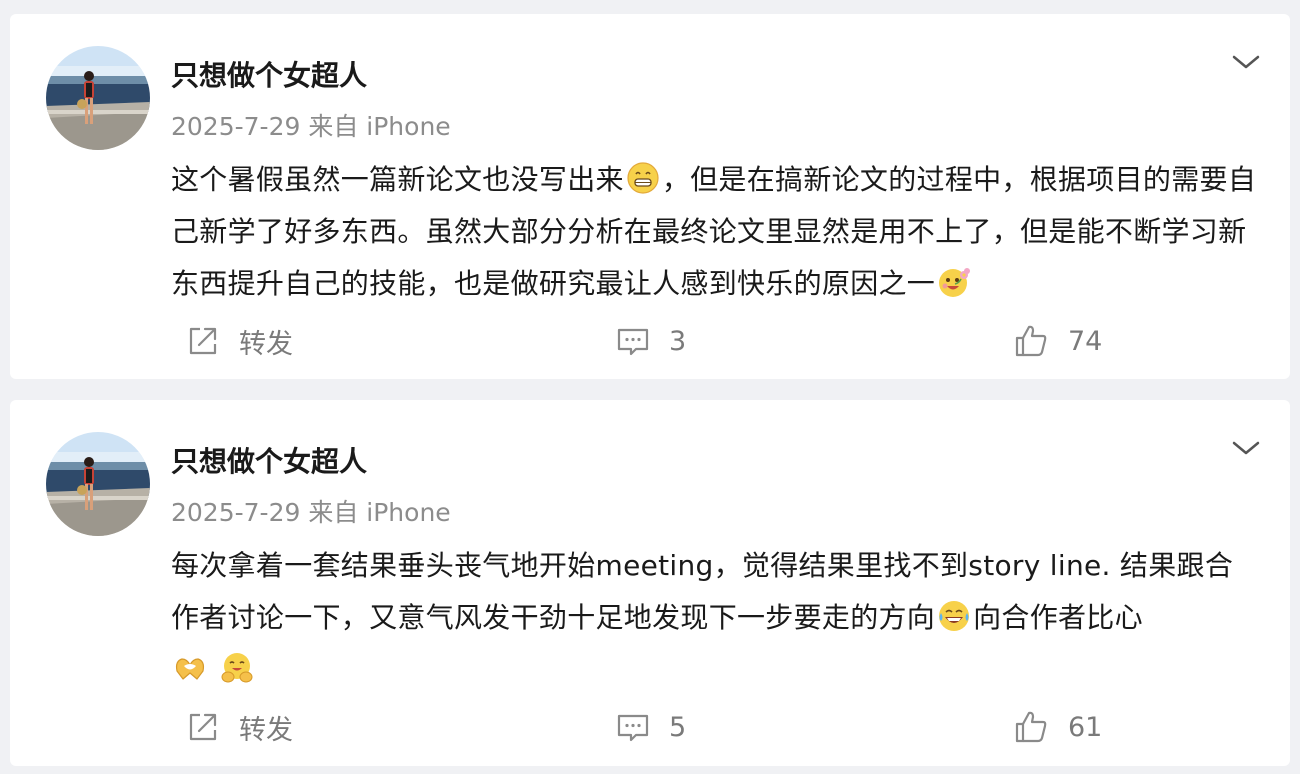  What do you see at coordinates (650, 341) in the screenshot?
I see `comment-button: 3` at bounding box center [650, 341].